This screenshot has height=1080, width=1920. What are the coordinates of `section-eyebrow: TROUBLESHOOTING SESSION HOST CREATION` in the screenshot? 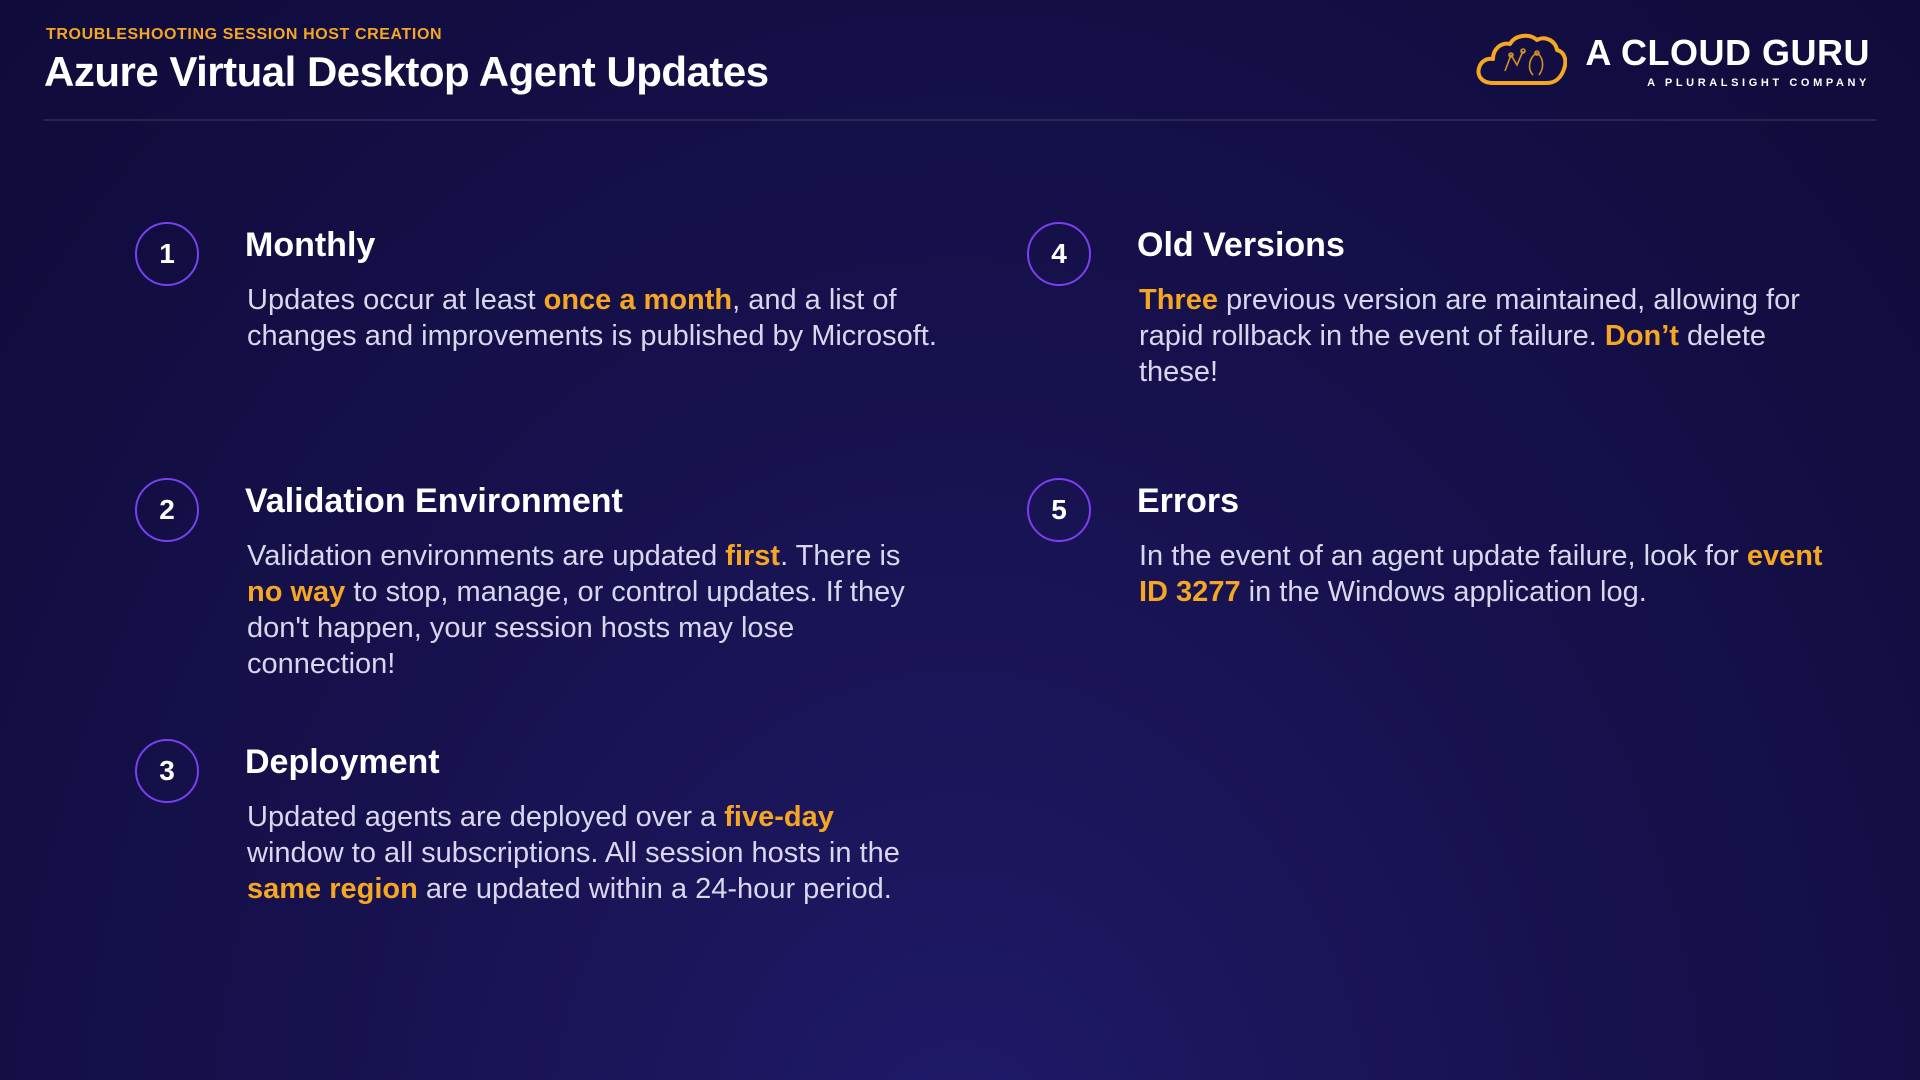 It's located at (244, 34).